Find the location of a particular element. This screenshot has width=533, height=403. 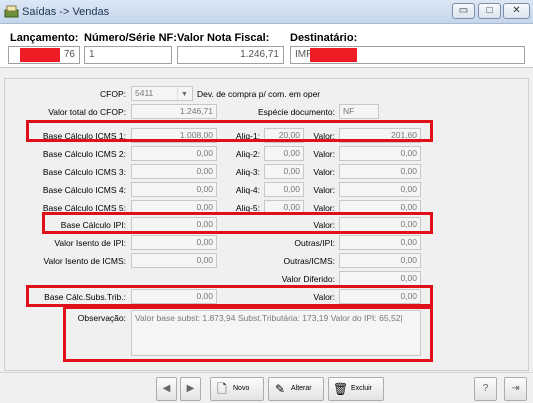

valor-total-cfop-label: Valor total do CFOP: is located at coordinates (87, 112).